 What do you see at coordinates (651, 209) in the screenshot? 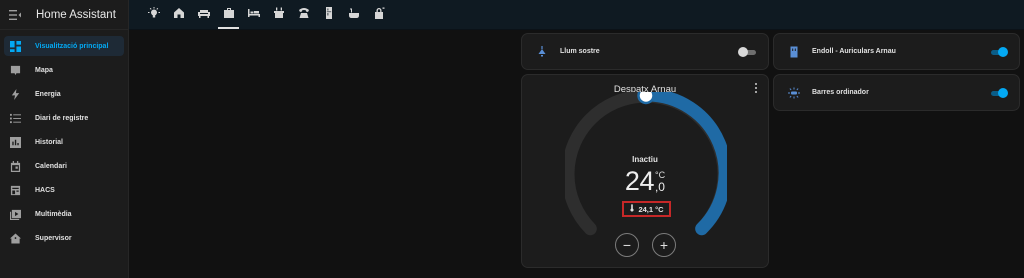
I see `current-temperature-value: 24,1 °C` at bounding box center [651, 209].